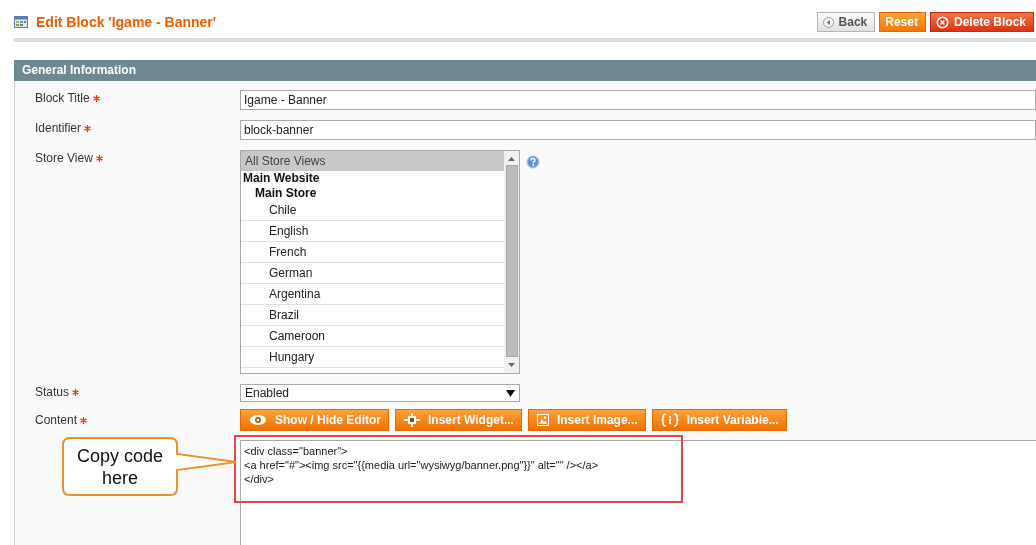 The image size is (1036, 545). I want to click on scrollbar, so click(511, 262).